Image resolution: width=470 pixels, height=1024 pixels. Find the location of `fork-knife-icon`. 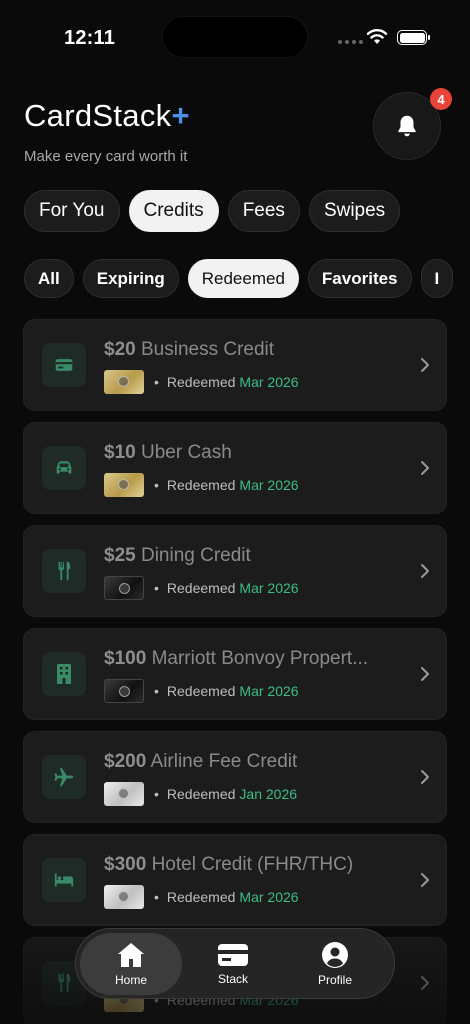

fork-knife-icon is located at coordinates (64, 571).